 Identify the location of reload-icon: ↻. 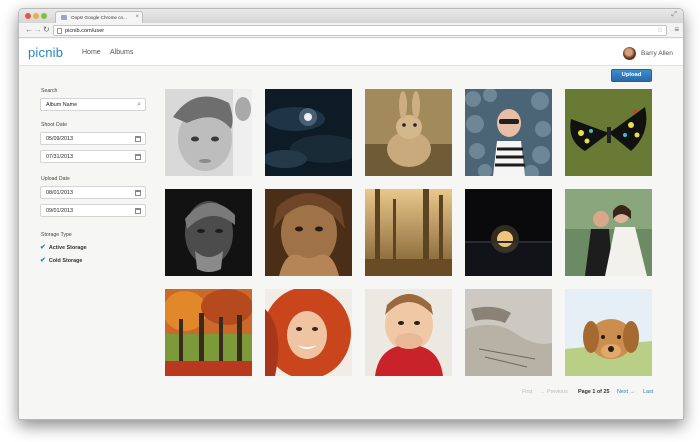
(46, 30).